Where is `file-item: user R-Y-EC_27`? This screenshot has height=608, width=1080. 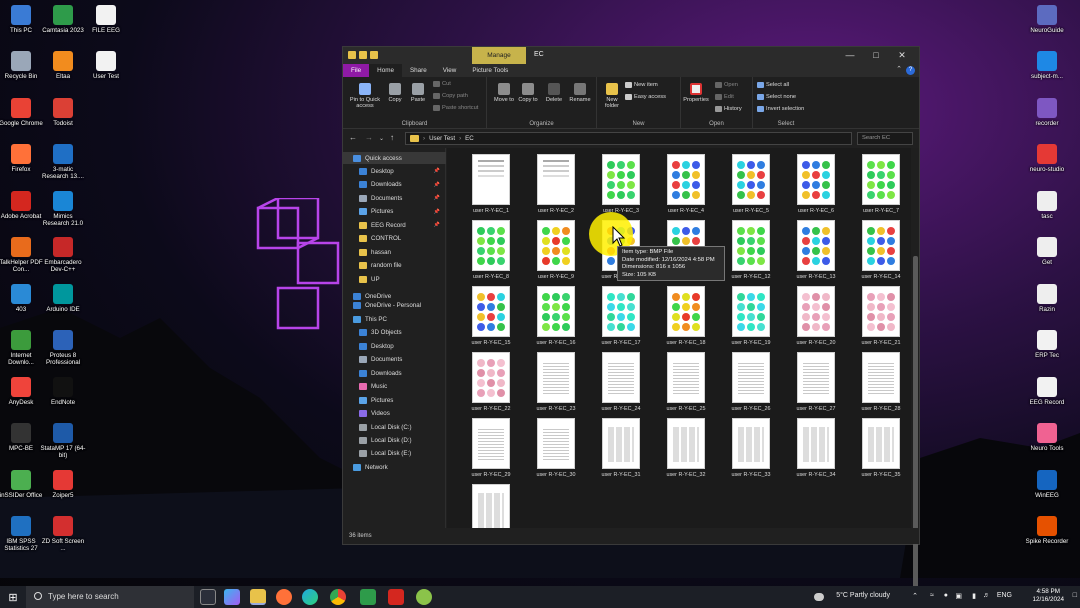
file-item: user R-Y-EC_27 is located at coordinates (816, 384).